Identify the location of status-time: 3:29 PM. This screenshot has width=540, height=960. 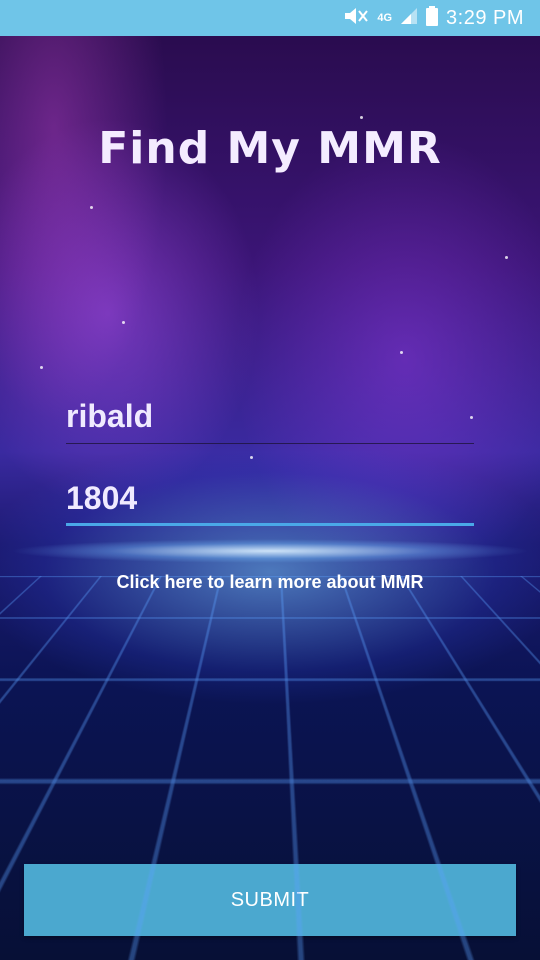
(485, 18).